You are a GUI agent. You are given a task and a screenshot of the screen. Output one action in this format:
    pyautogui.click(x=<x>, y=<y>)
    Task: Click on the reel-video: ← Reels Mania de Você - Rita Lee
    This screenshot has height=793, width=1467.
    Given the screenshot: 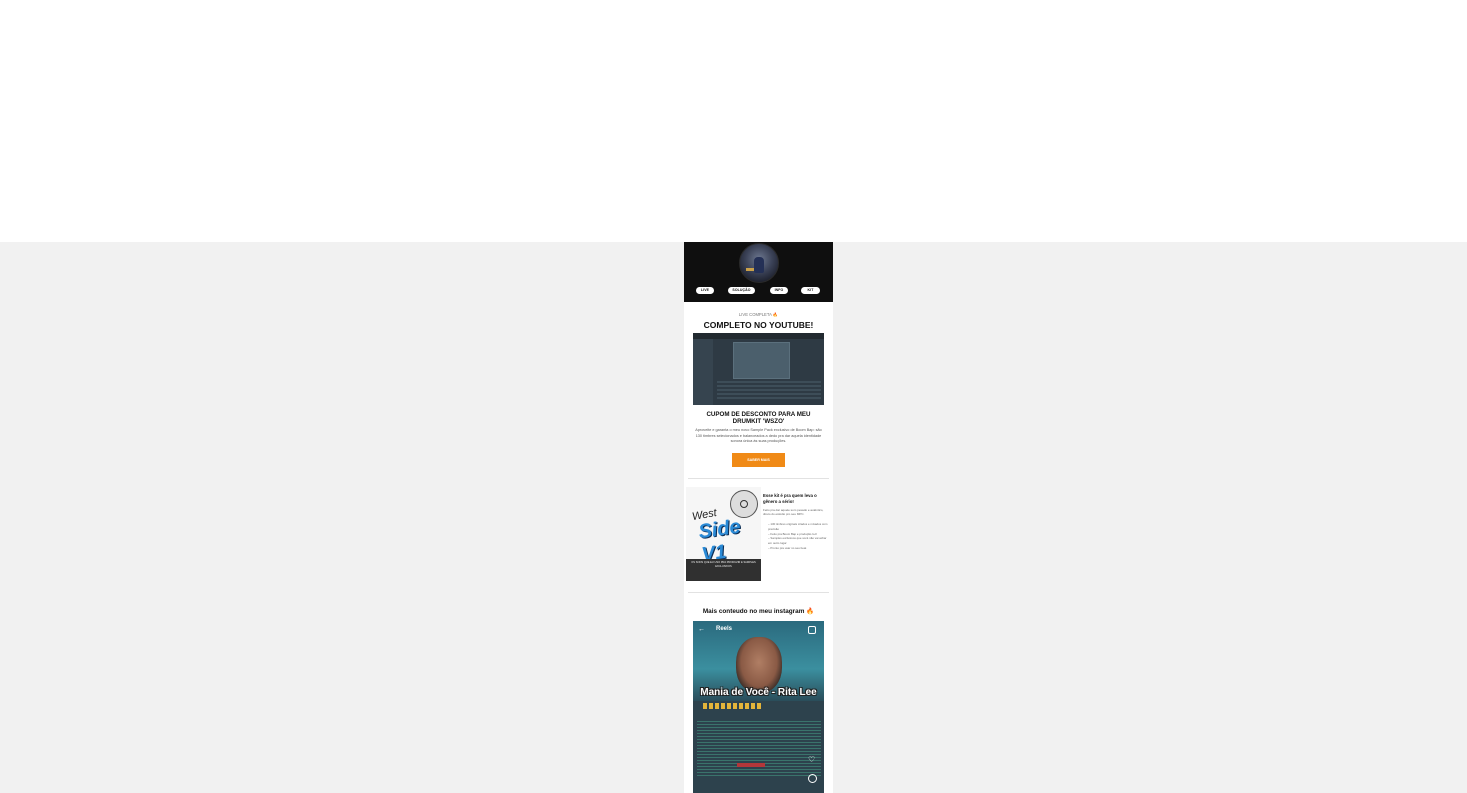 What is the action you would take?
    pyautogui.click(x=758, y=661)
    